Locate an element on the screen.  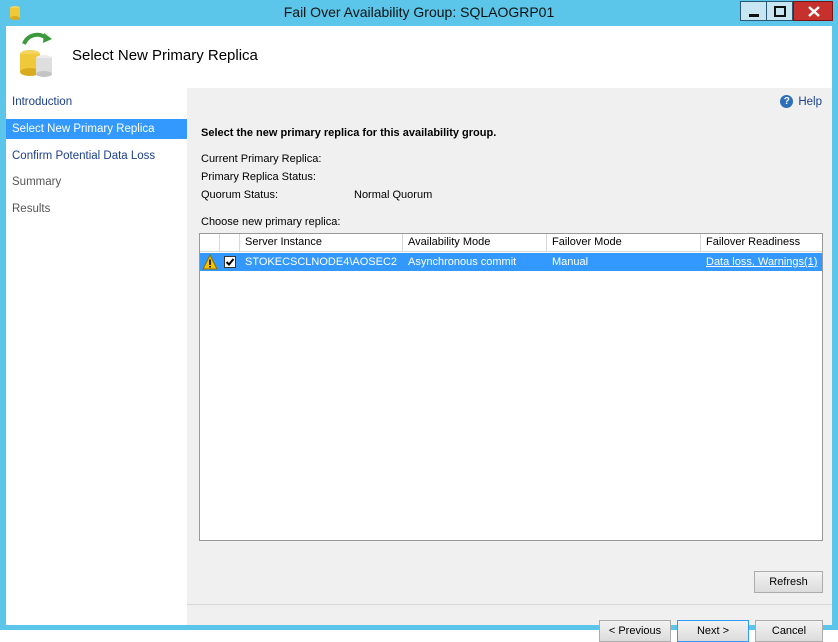
column-header-failover-mode: Failover Mode is located at coordinates (624, 243).